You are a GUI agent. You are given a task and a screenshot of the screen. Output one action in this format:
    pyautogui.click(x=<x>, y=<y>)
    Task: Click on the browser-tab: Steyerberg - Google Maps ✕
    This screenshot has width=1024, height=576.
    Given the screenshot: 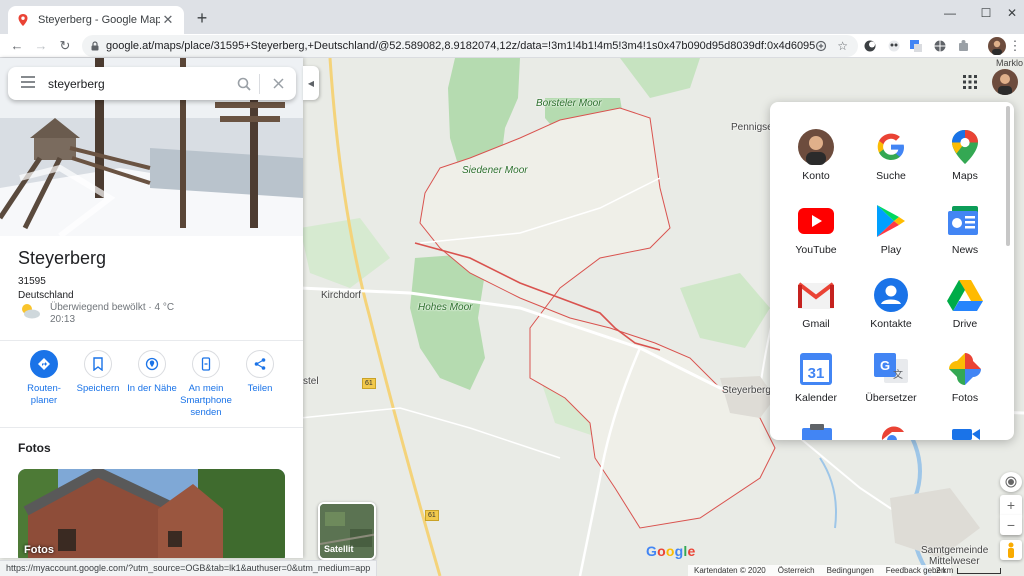 What is the action you would take?
    pyautogui.click(x=96, y=20)
    